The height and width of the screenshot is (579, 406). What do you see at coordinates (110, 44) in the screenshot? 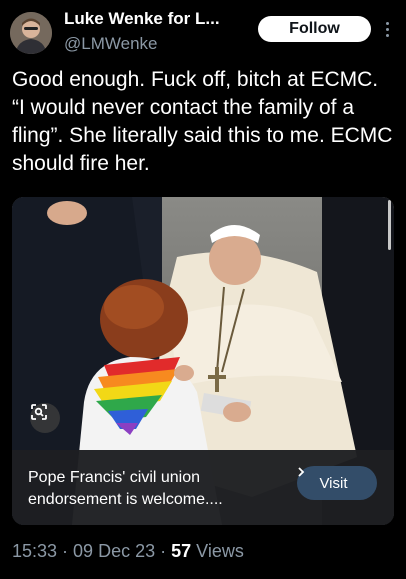
I see `author-handle: @LMWenke` at bounding box center [110, 44].